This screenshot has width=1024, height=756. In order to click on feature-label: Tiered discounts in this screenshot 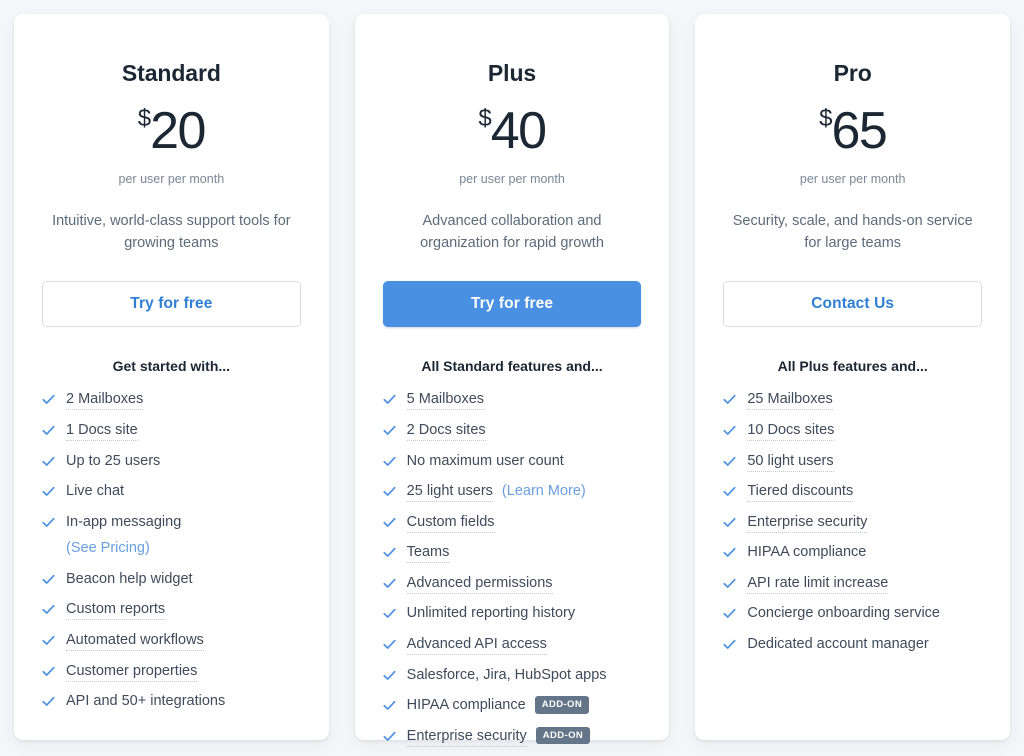, I will do `click(800, 493)`.